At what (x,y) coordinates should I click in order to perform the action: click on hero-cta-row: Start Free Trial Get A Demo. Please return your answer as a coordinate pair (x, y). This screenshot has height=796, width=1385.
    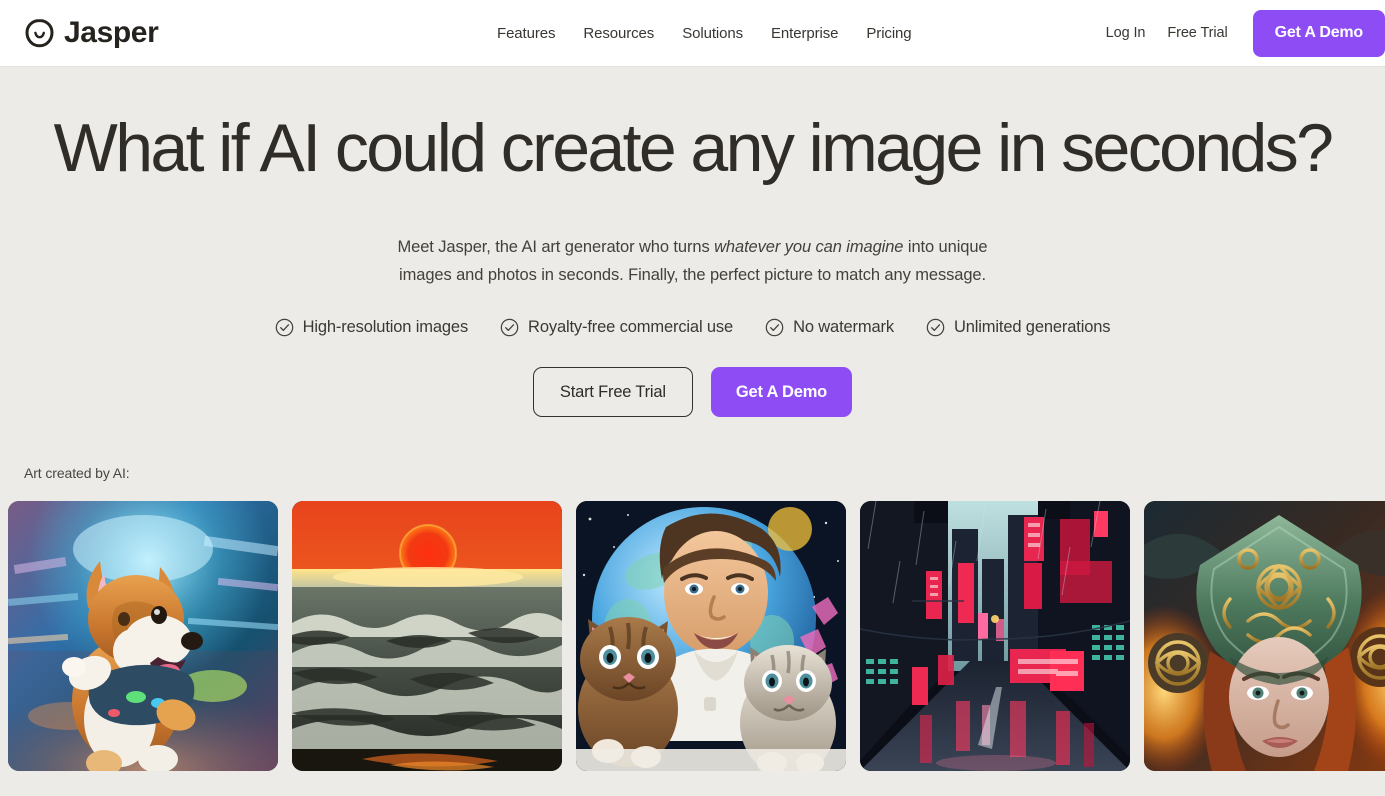
    Looking at the image, I should click on (692, 392).